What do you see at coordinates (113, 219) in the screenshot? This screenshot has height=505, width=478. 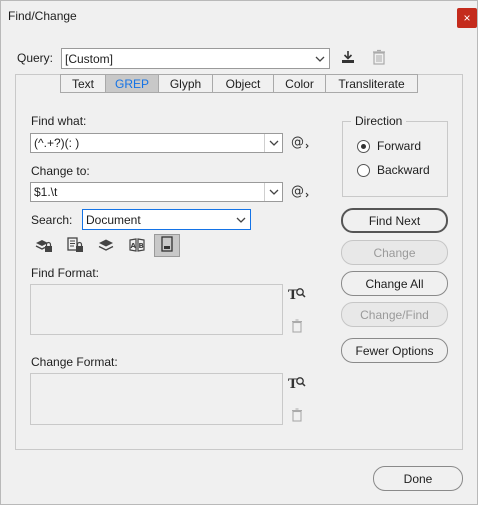 I see `search-scope-value: Document` at bounding box center [113, 219].